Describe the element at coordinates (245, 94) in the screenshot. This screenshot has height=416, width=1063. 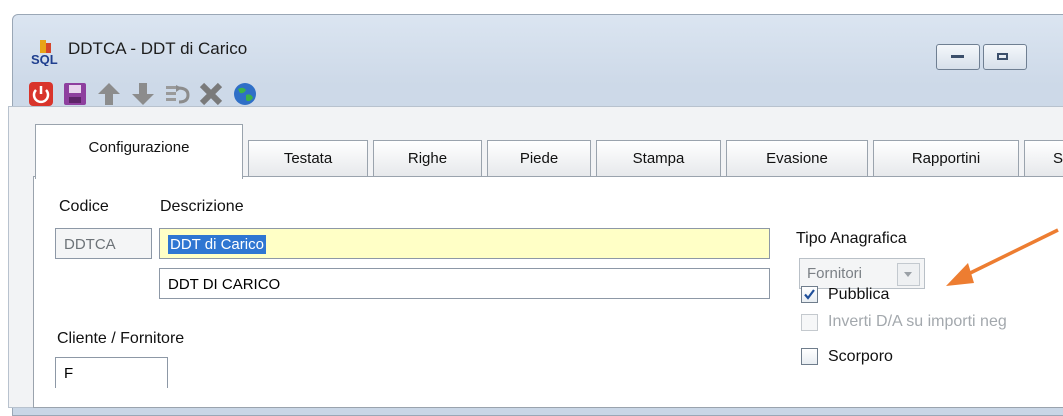
I see `globe-icon` at that location.